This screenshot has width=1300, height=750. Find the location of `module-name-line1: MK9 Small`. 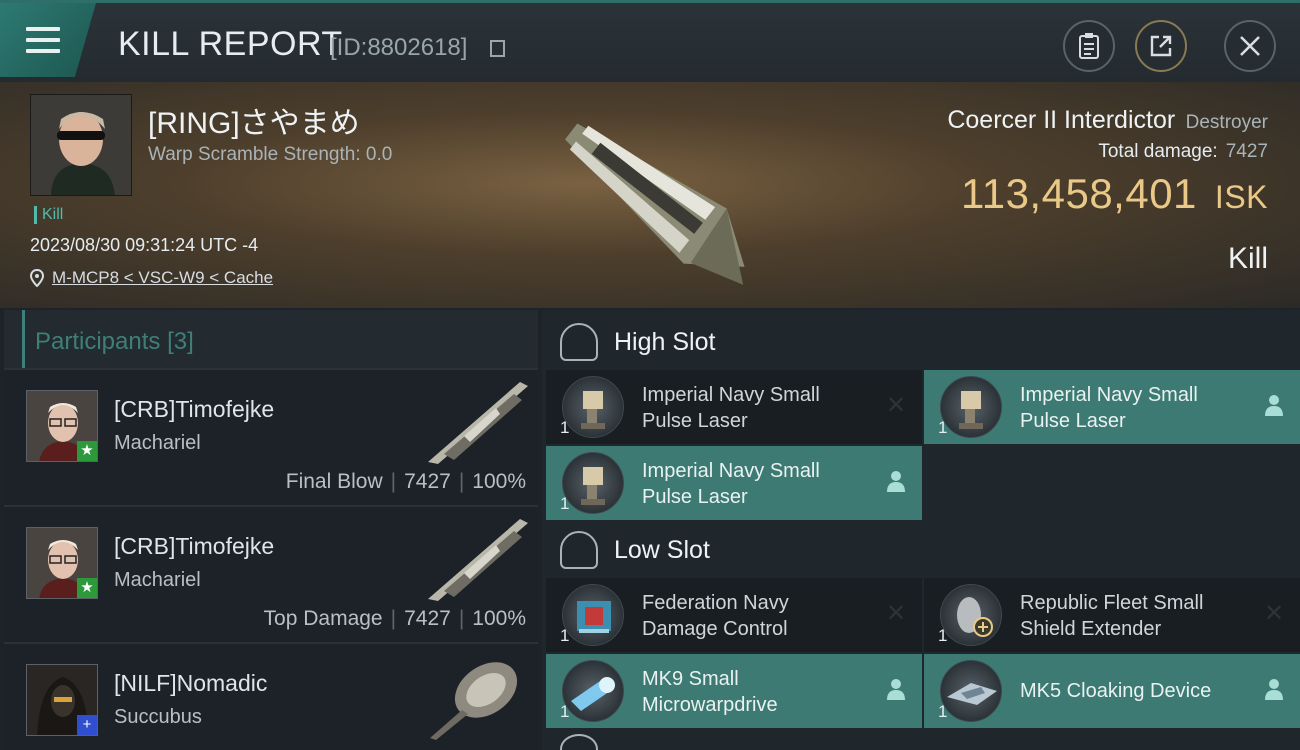

module-name-line1: MK9 Small is located at coordinates (690, 679).